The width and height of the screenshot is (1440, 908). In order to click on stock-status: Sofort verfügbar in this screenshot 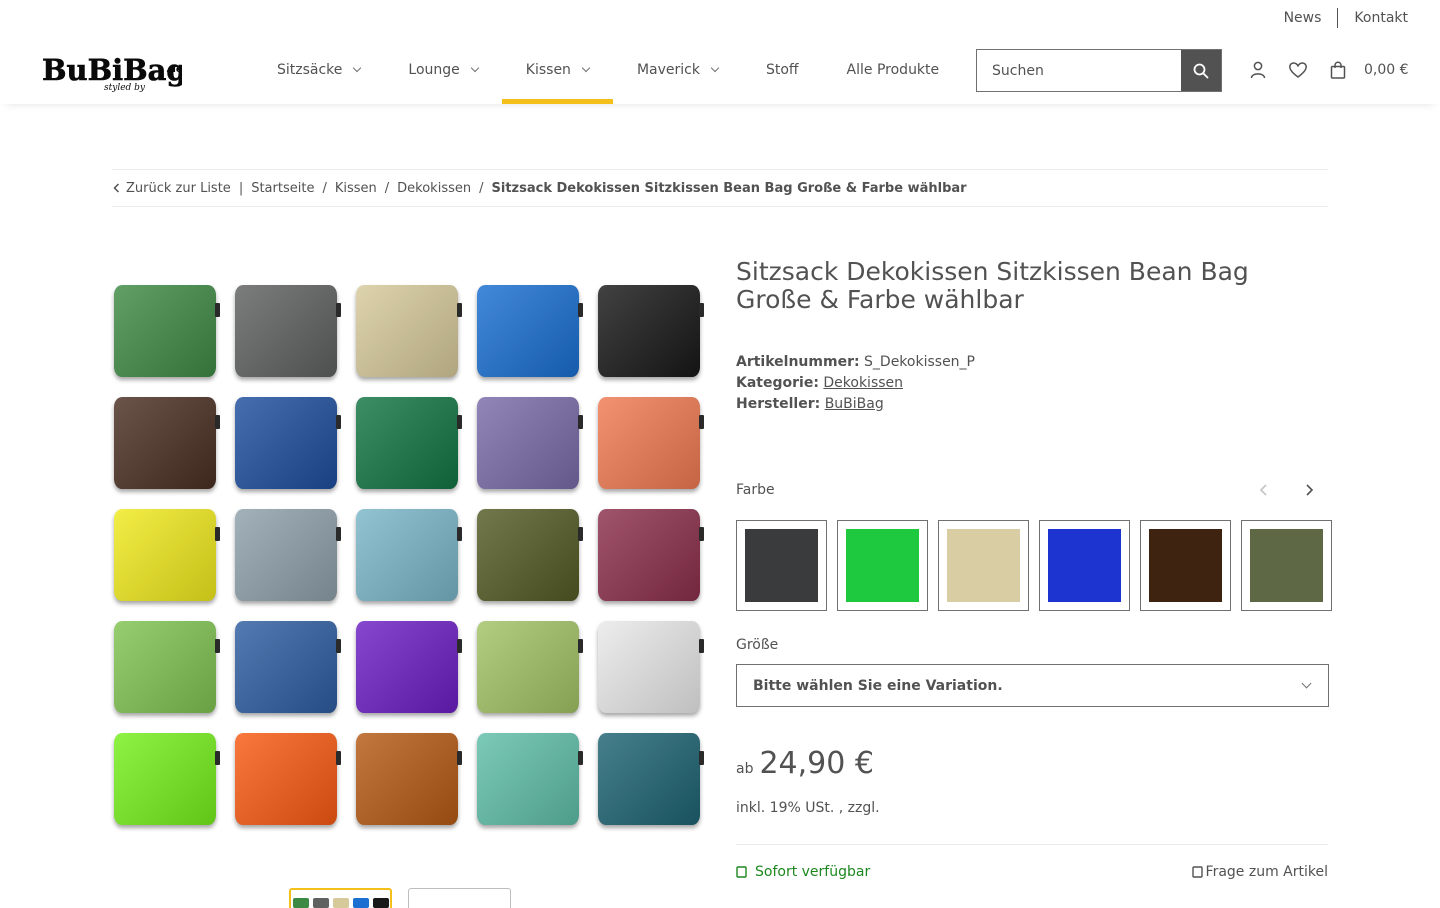, I will do `click(803, 872)`.